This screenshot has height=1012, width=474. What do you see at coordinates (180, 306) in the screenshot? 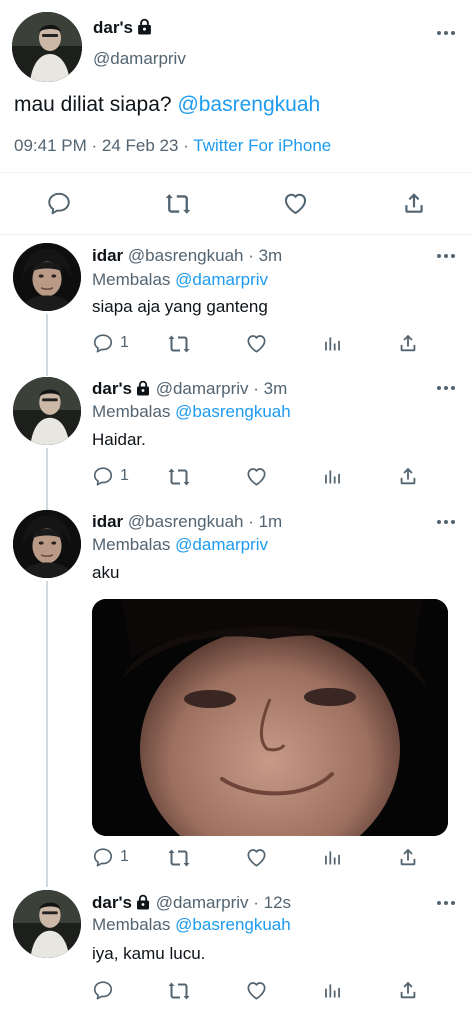
I see `reply-text: siapa aja yang ganteng` at bounding box center [180, 306].